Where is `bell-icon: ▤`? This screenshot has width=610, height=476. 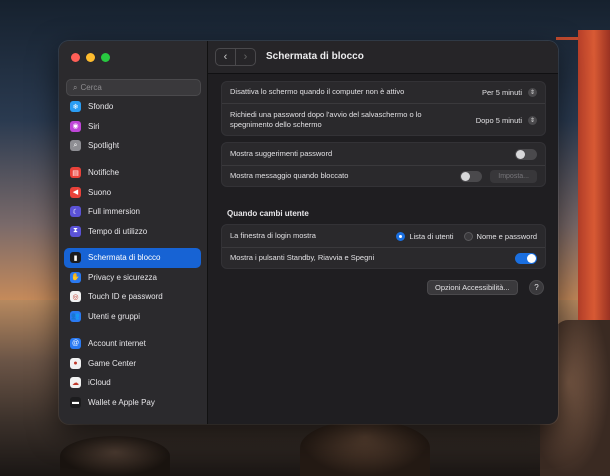 bell-icon: ▤ is located at coordinates (75, 173).